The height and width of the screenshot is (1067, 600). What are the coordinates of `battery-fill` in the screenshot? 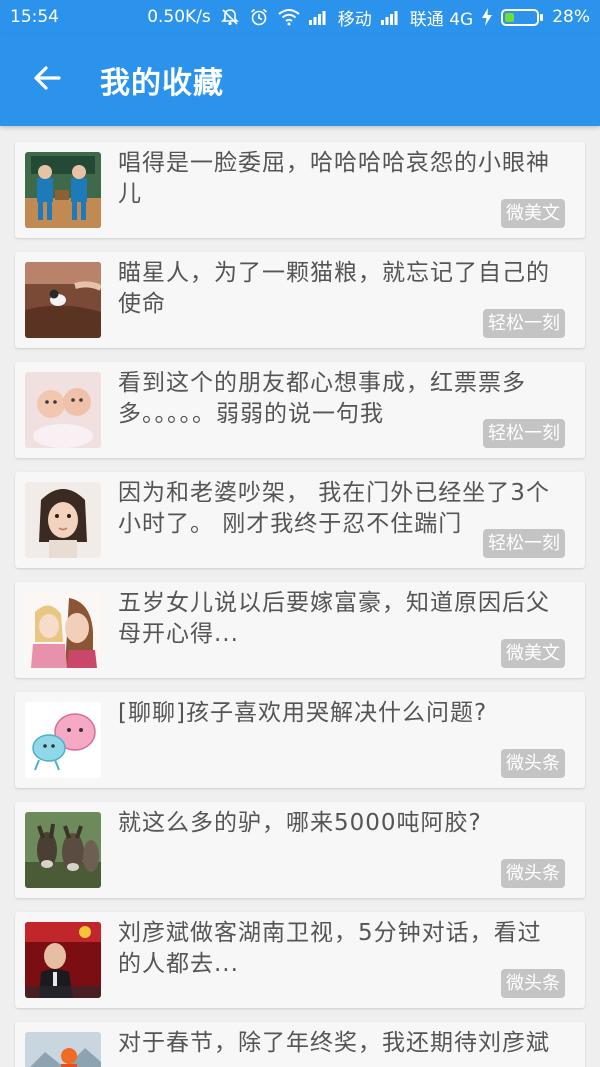 It's located at (510, 17).